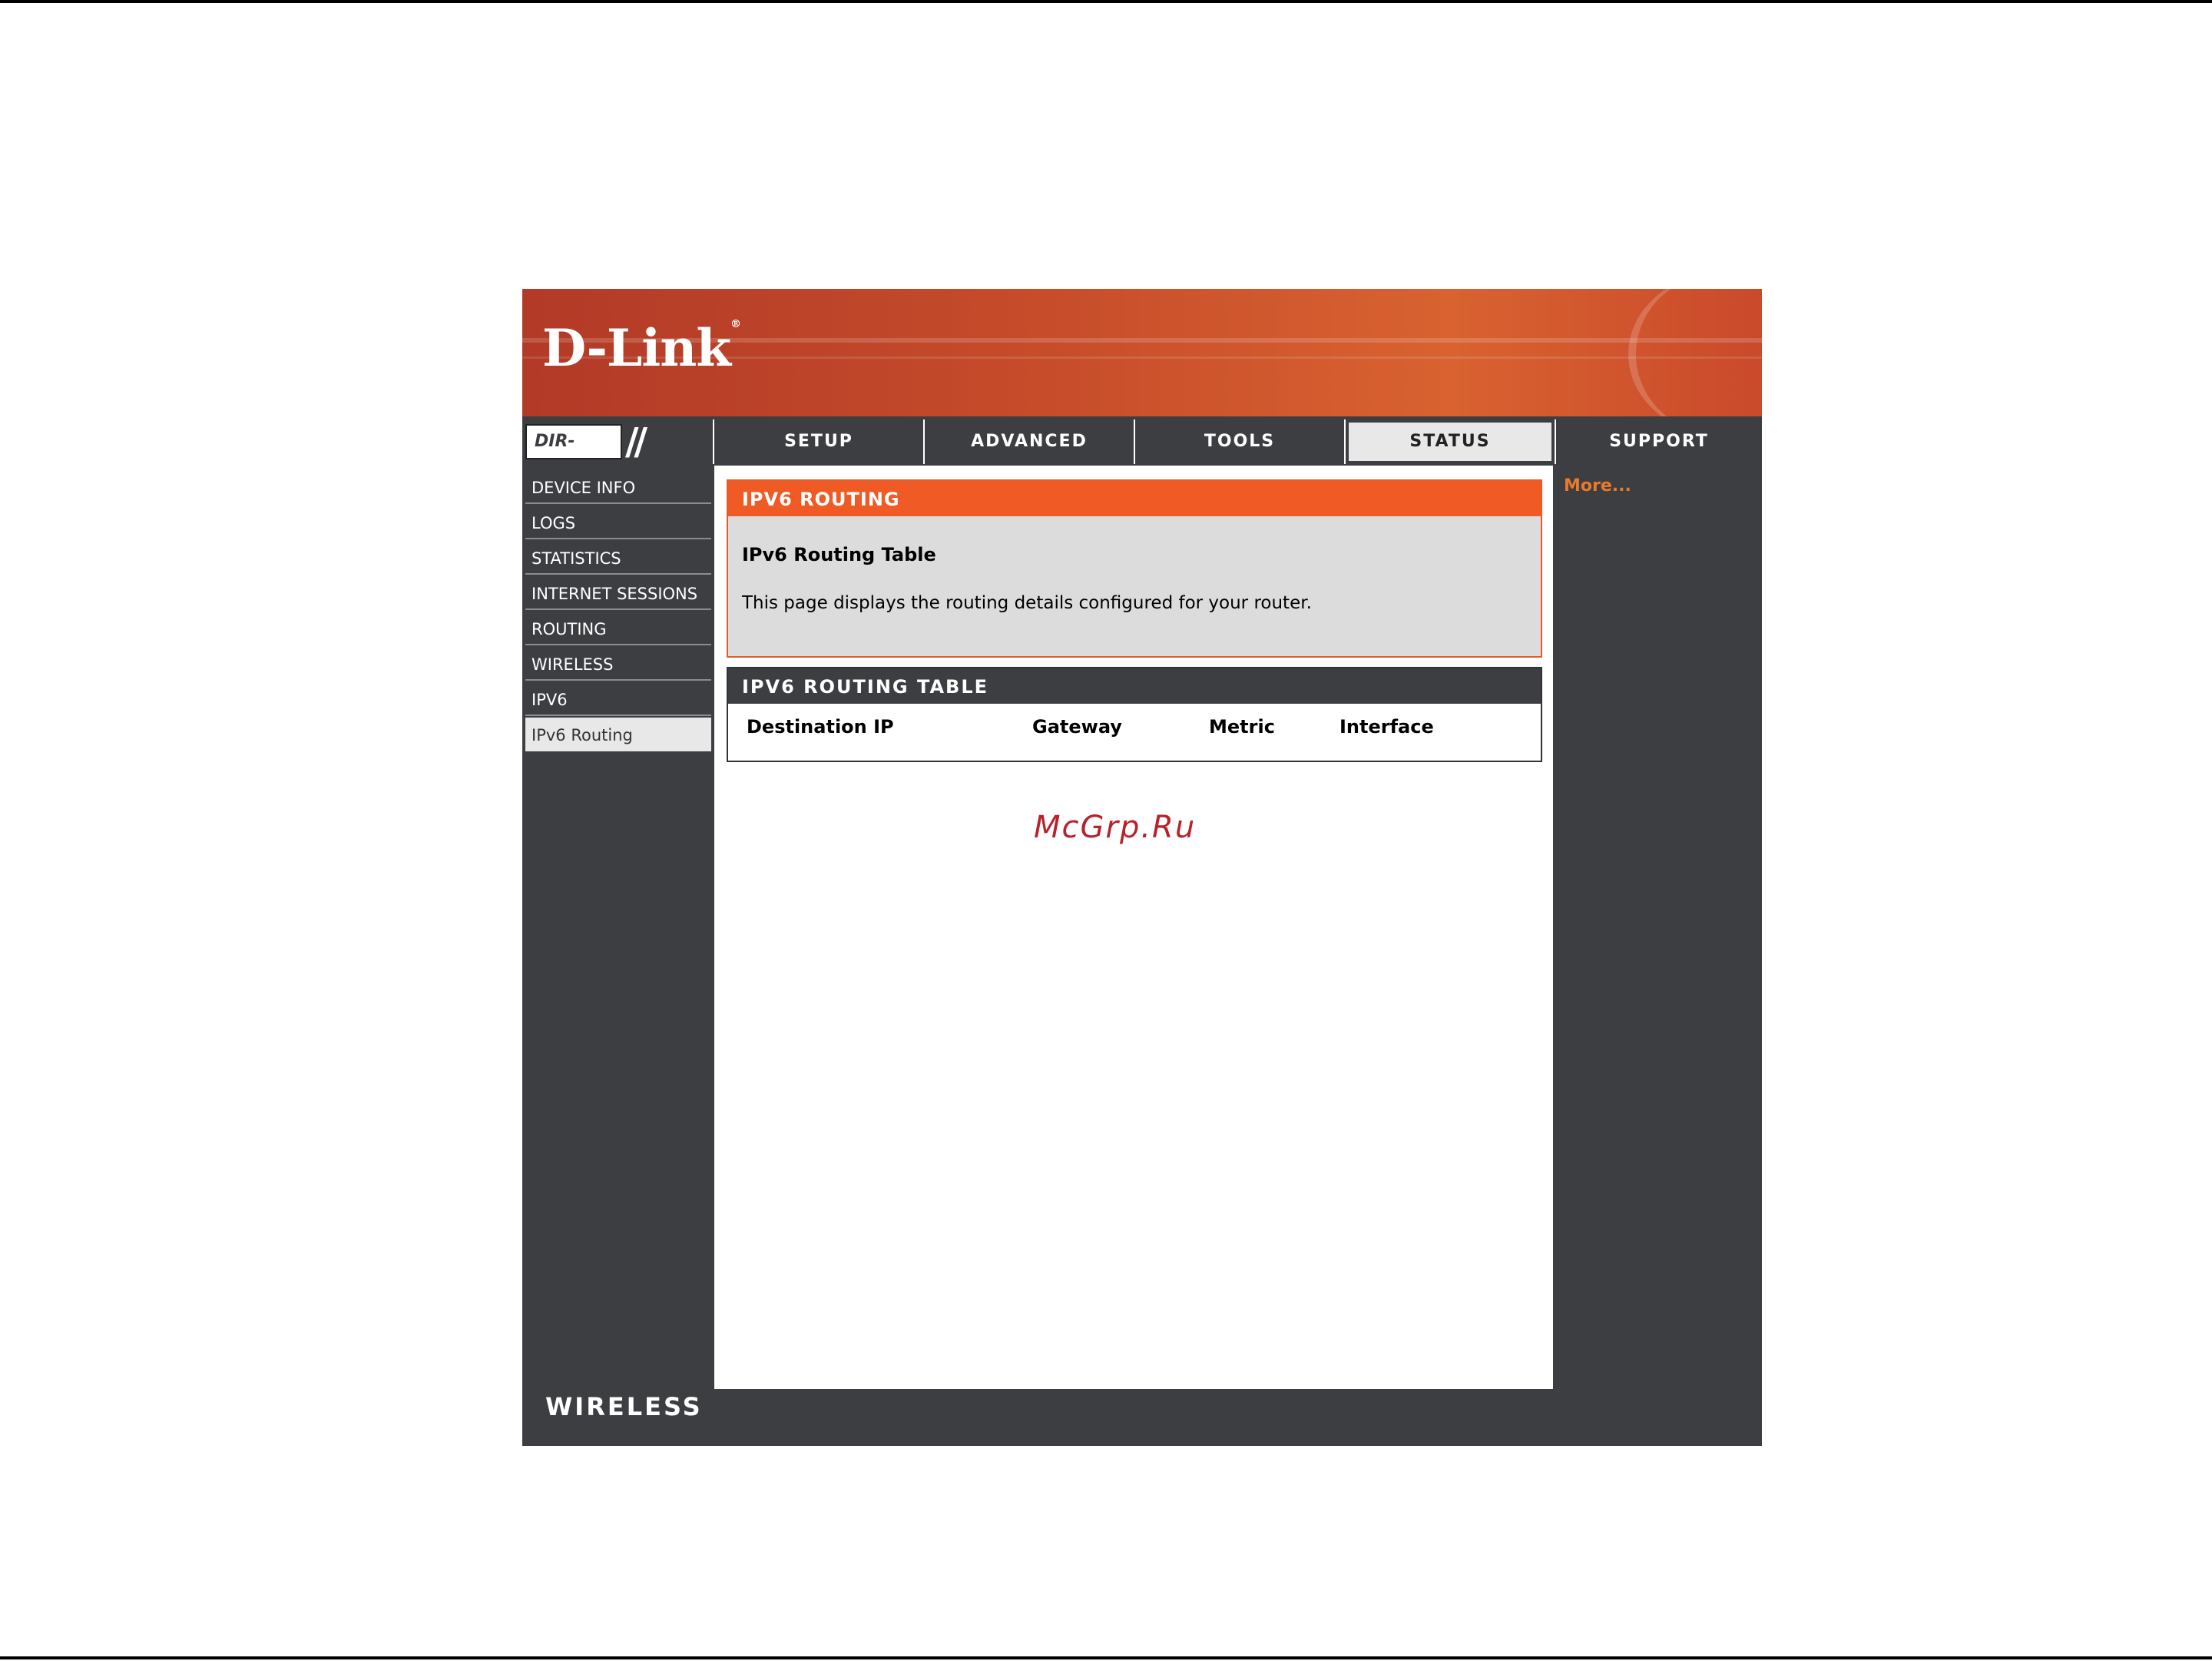 This screenshot has width=2212, height=1661. I want to click on sidebar-item-device-info: DEVICE INFO, so click(618, 487).